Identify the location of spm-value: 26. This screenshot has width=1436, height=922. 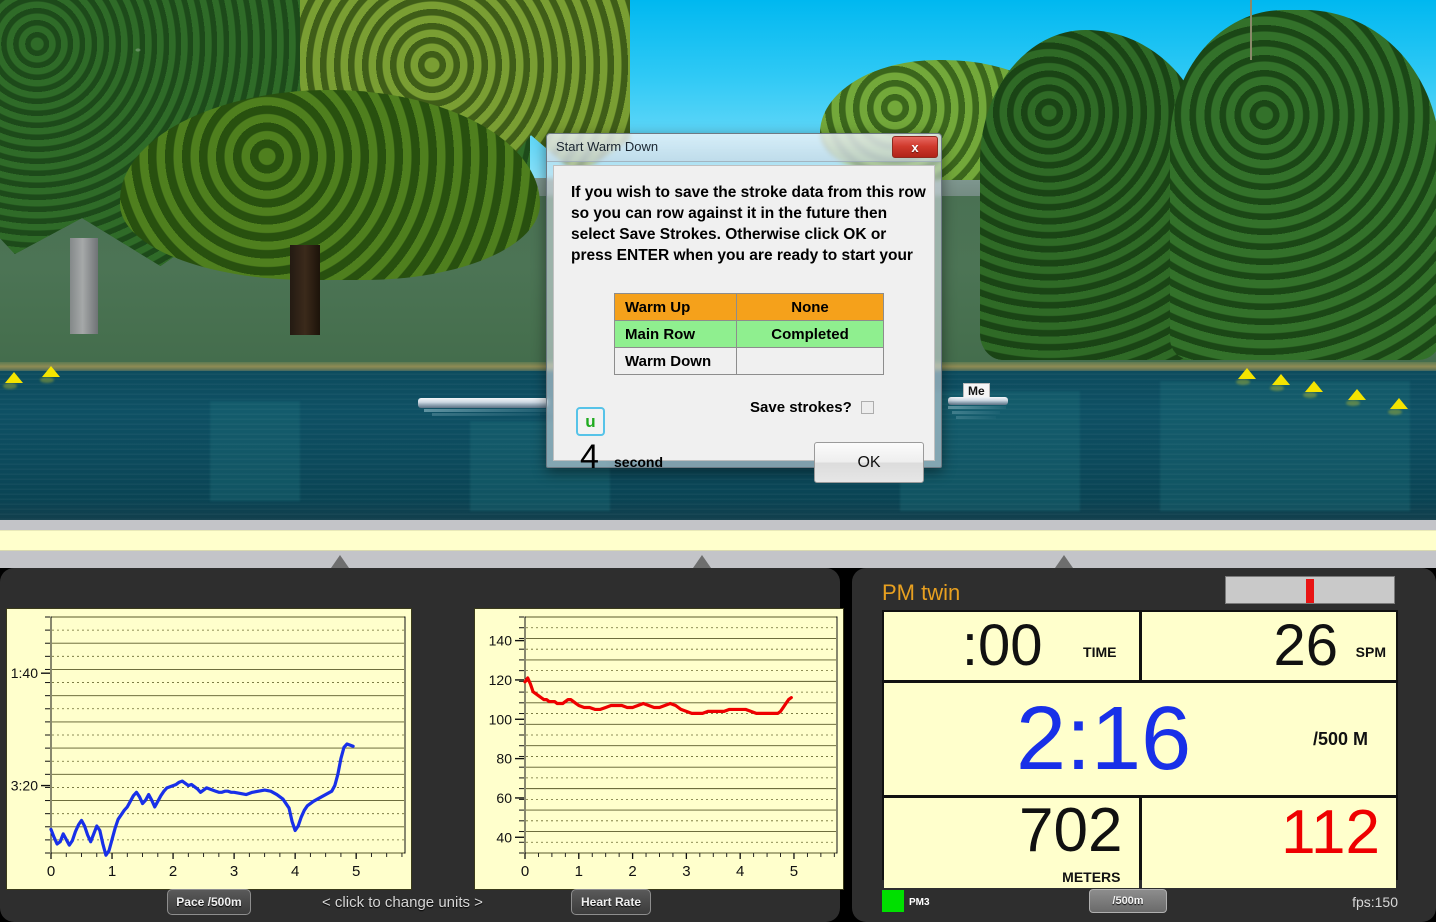
(1305, 645).